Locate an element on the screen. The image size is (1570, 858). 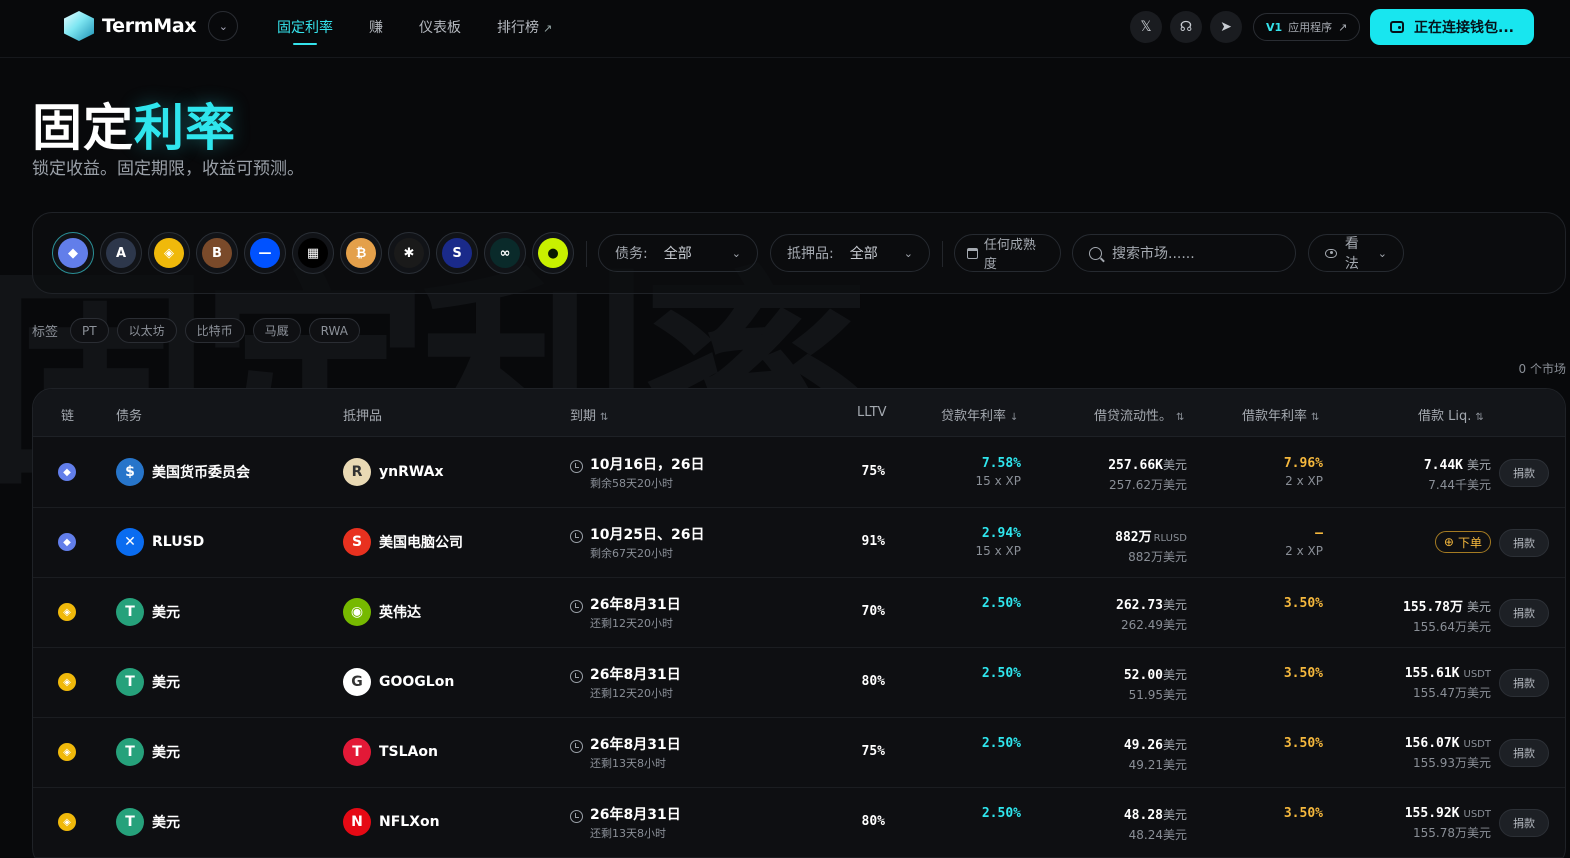
telegram-icon: ➤ is located at coordinates (1226, 27).